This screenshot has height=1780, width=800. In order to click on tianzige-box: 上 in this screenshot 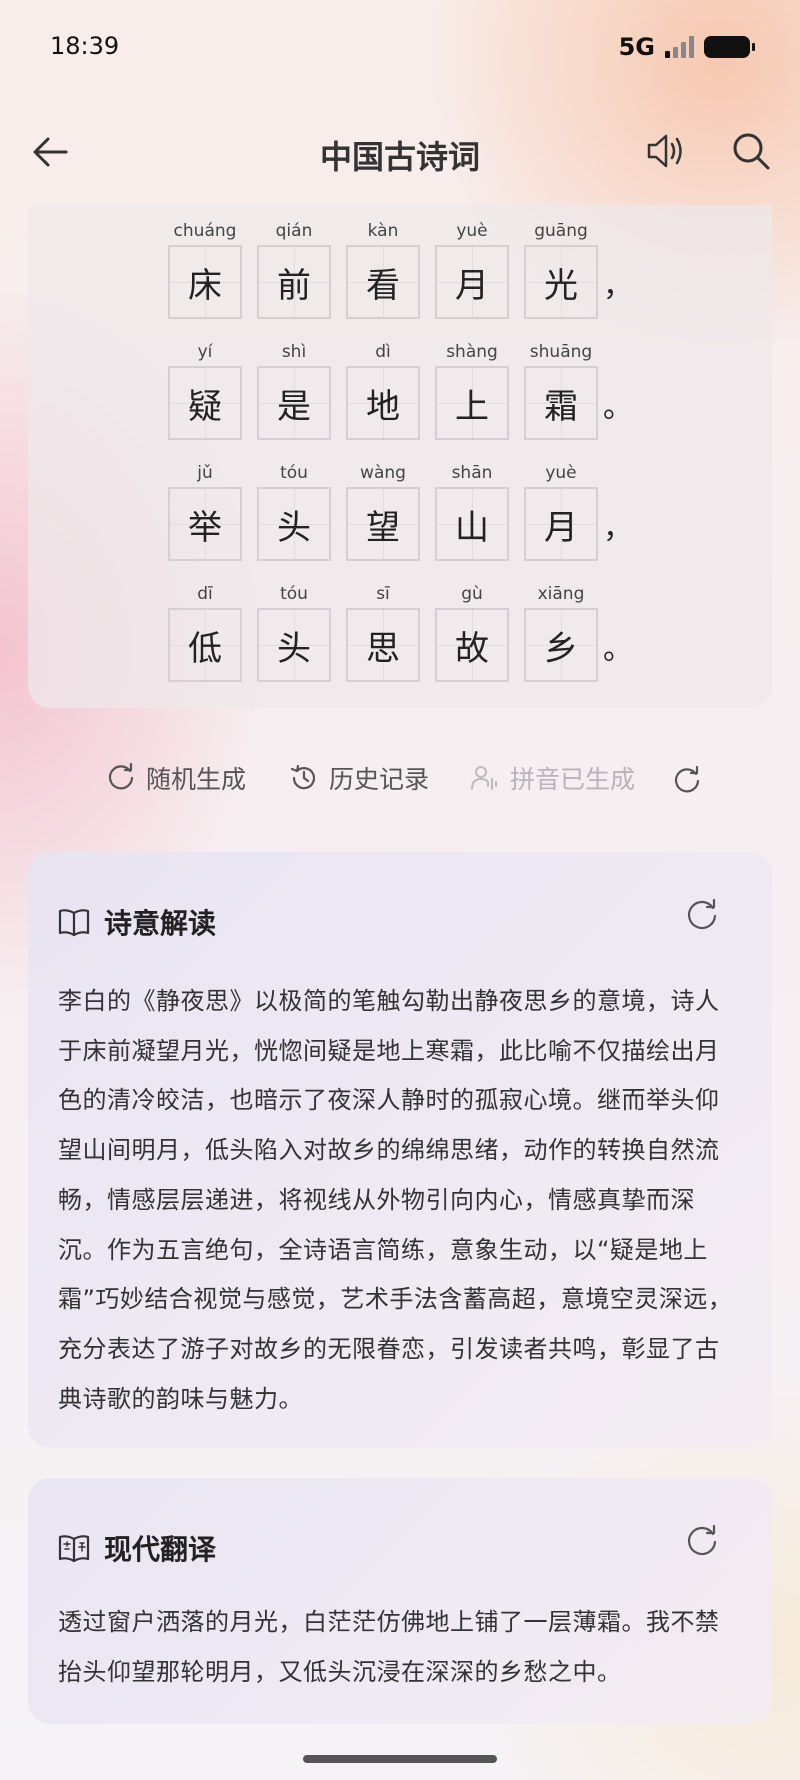, I will do `click(472, 403)`.